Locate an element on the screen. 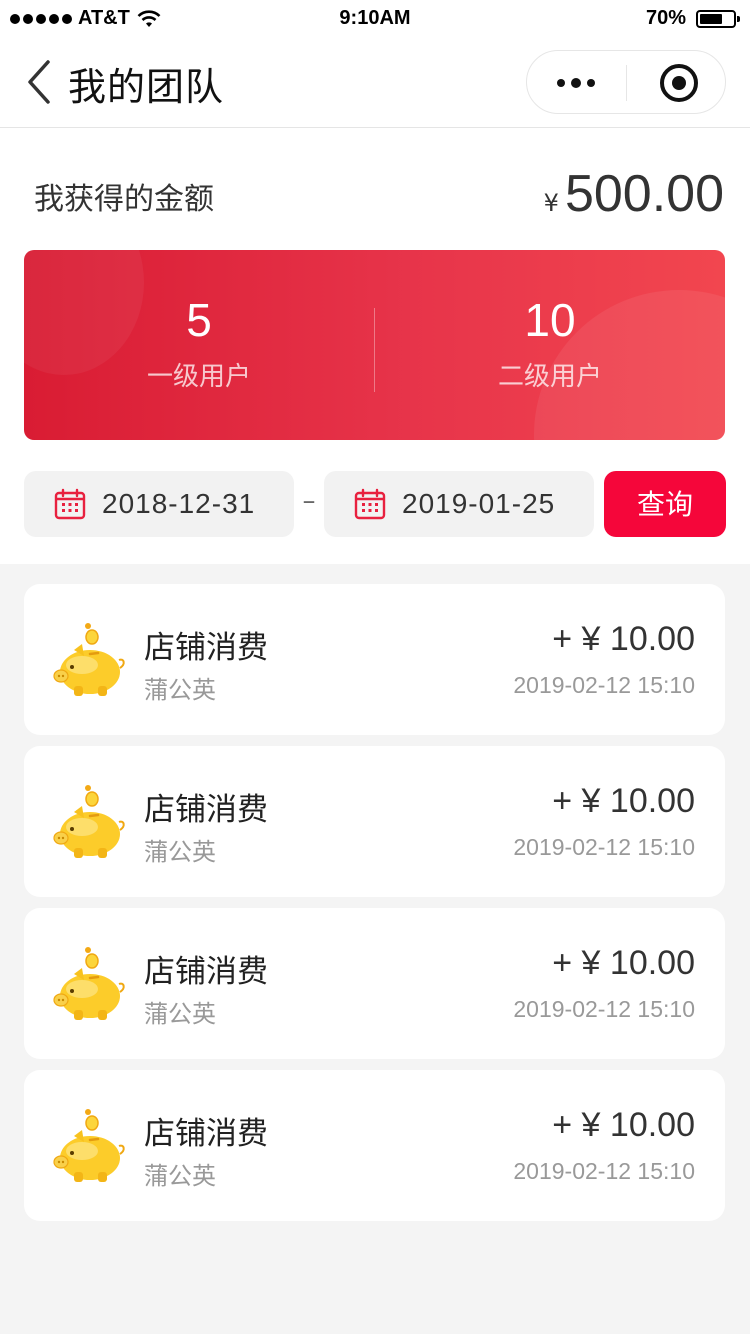 This screenshot has height=1334, width=750. level-2-label: 二级用户 is located at coordinates (549, 377).